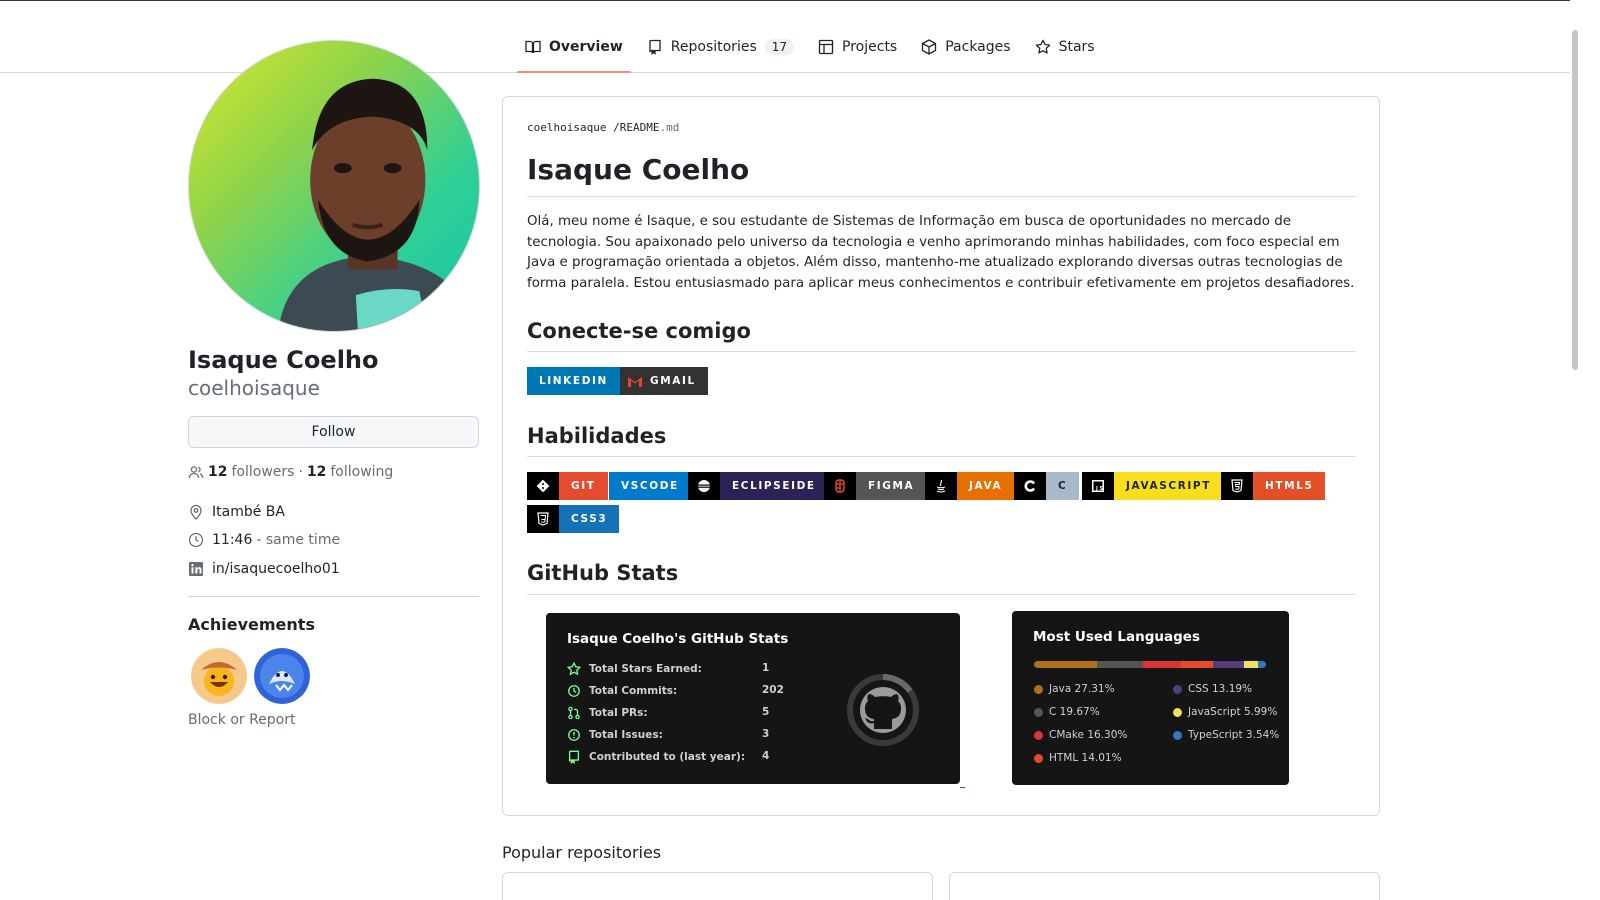 This screenshot has height=900, width=1600. What do you see at coordinates (582, 852) in the screenshot?
I see `popular-repos-heading: Popular repositories` at bounding box center [582, 852].